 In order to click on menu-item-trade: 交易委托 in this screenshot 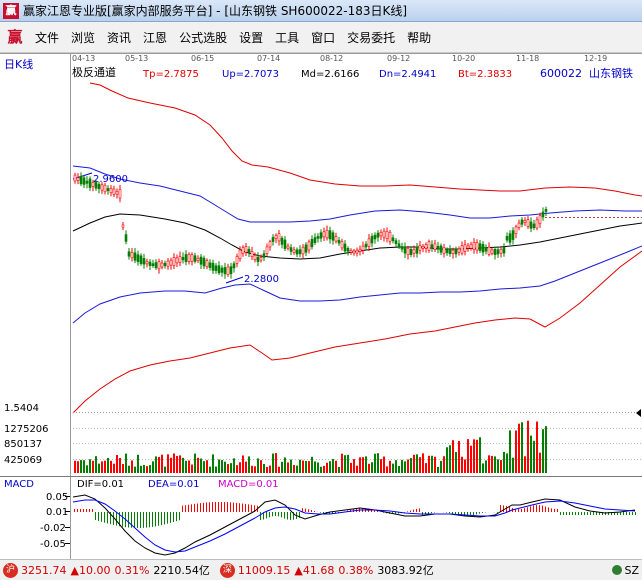, I will do `click(371, 37)`.